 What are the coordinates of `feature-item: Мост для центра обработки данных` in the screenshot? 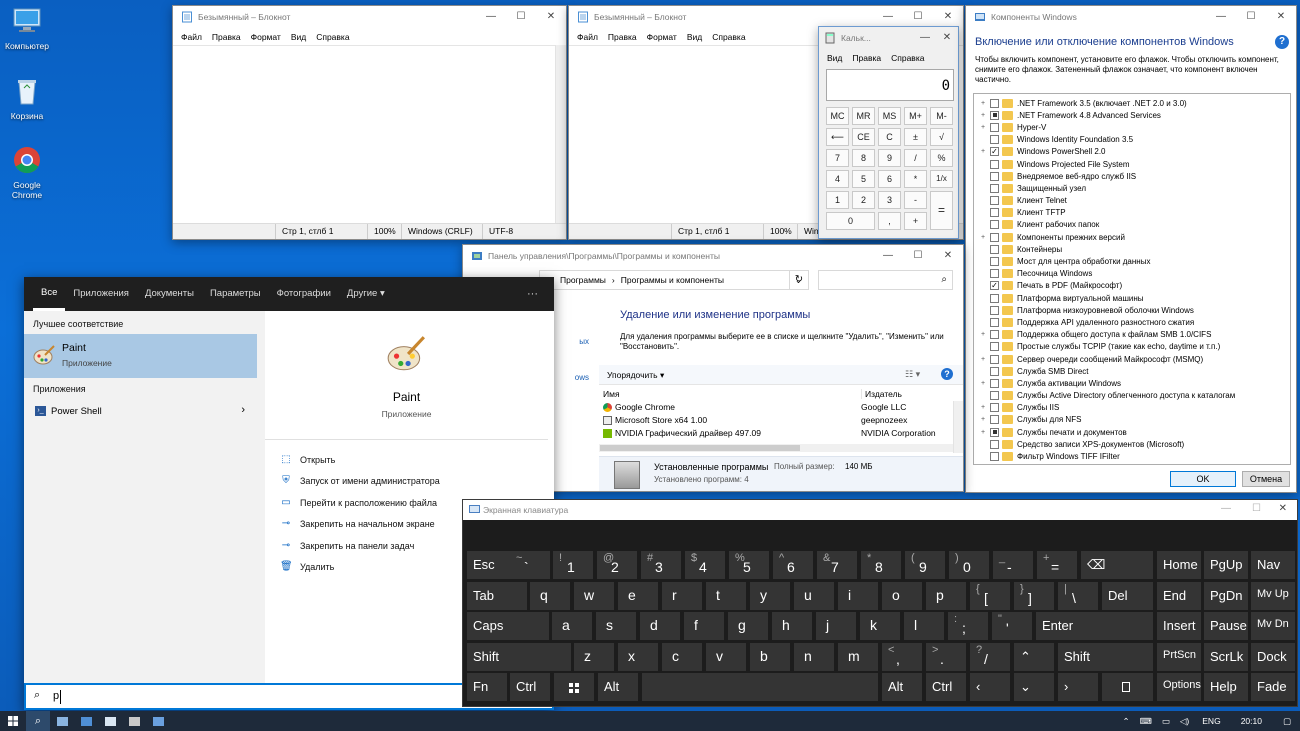 It's located at (1134, 261).